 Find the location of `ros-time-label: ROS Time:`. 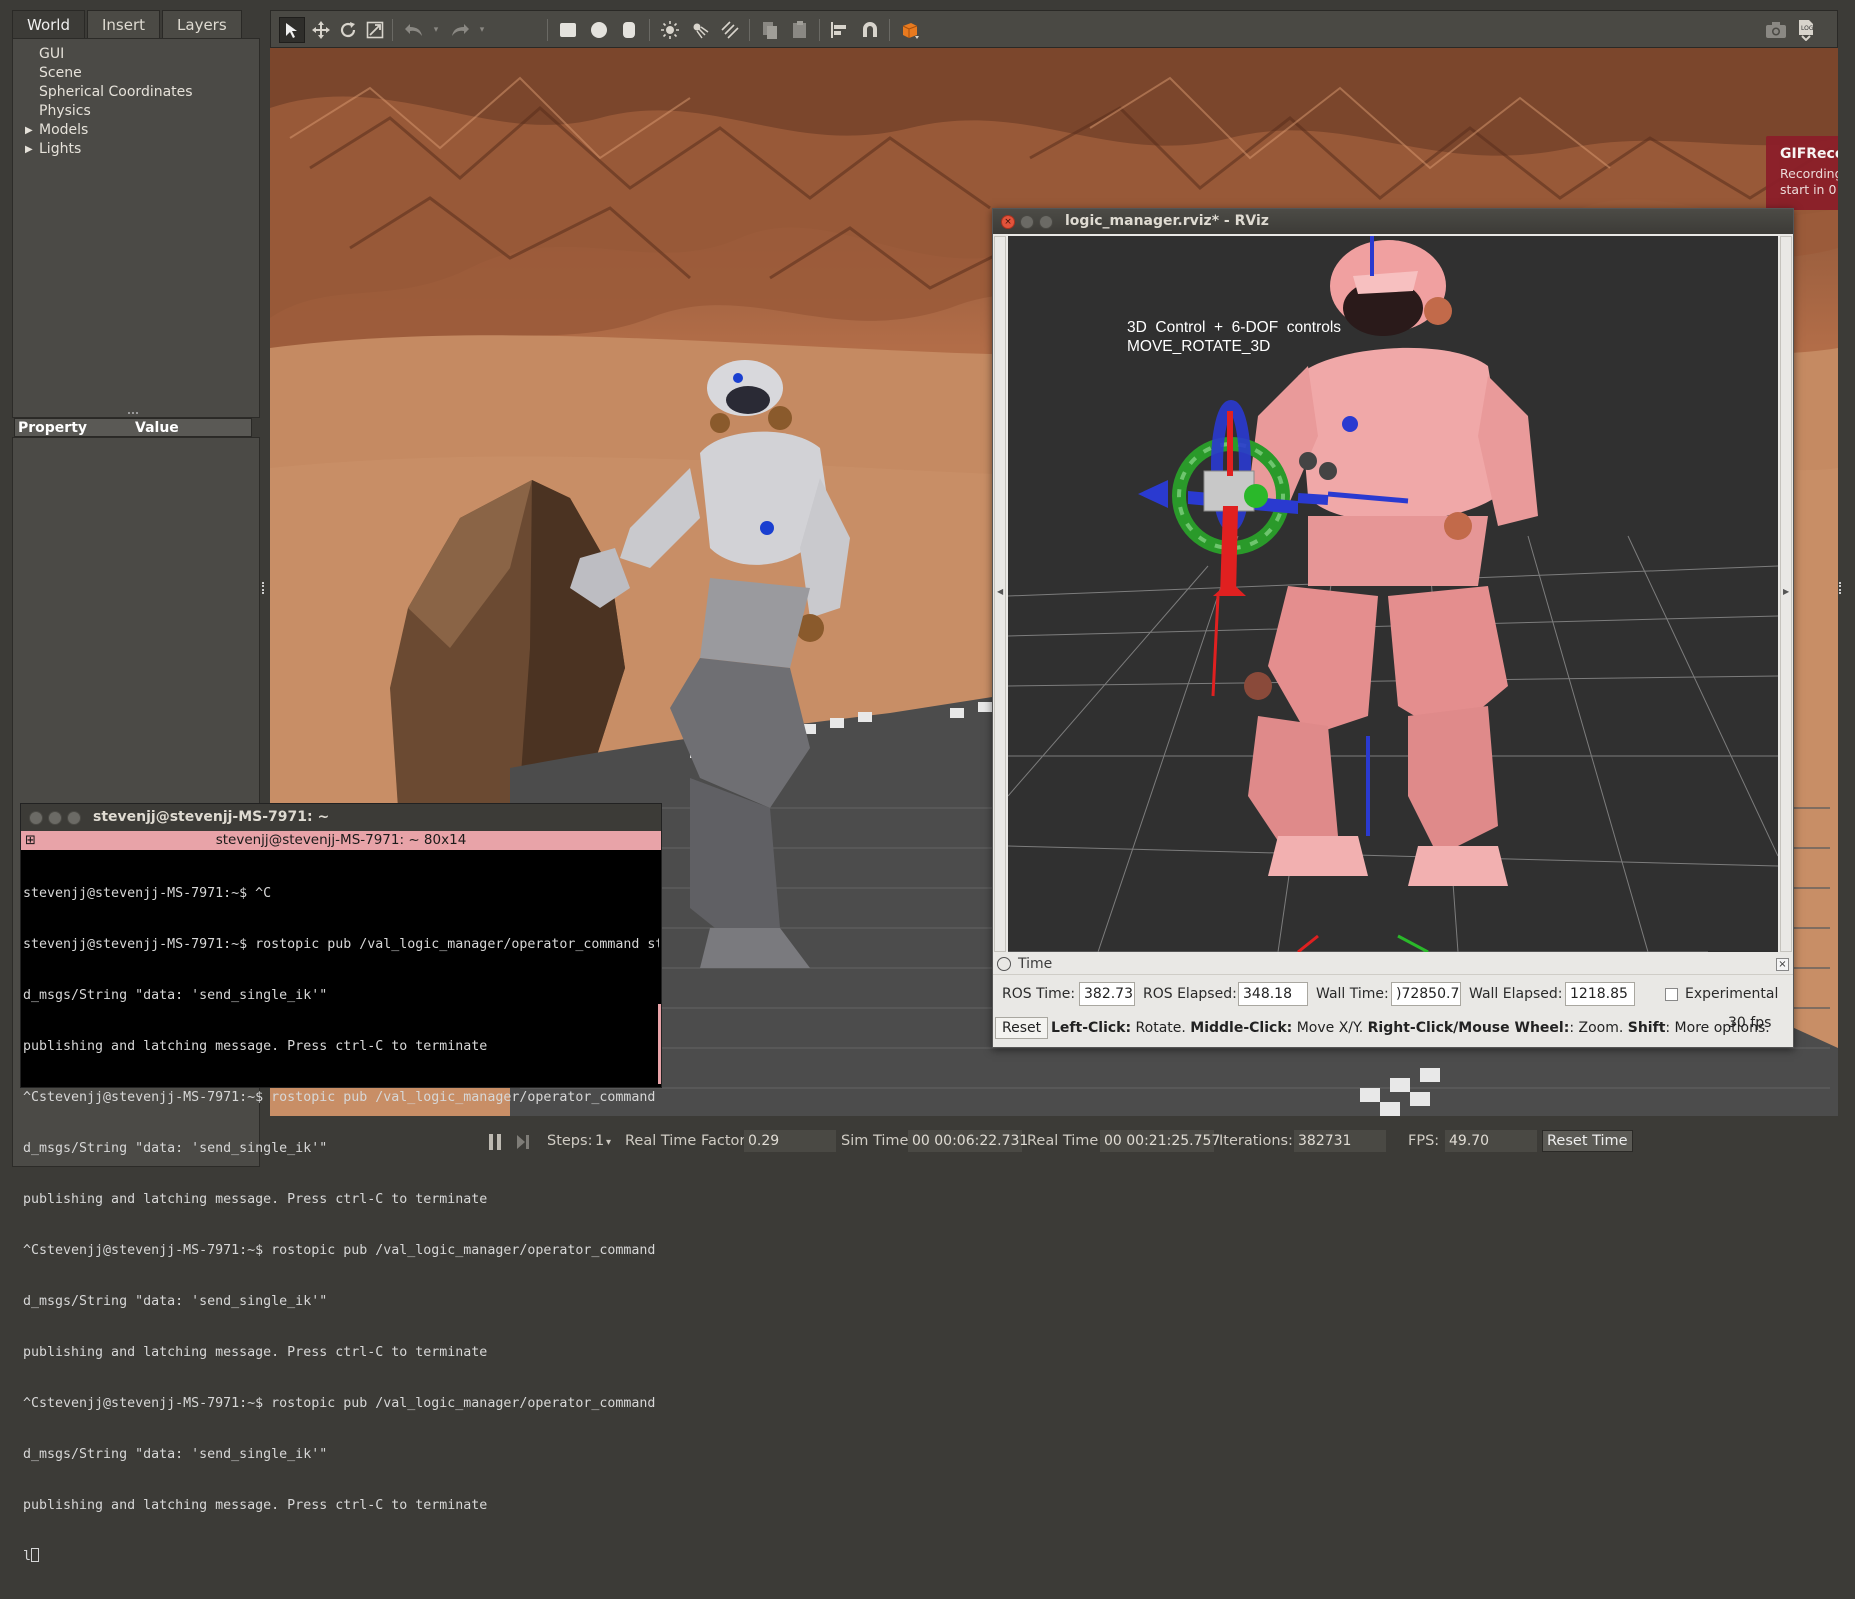

ros-time-label: ROS Time: is located at coordinates (1039, 994).